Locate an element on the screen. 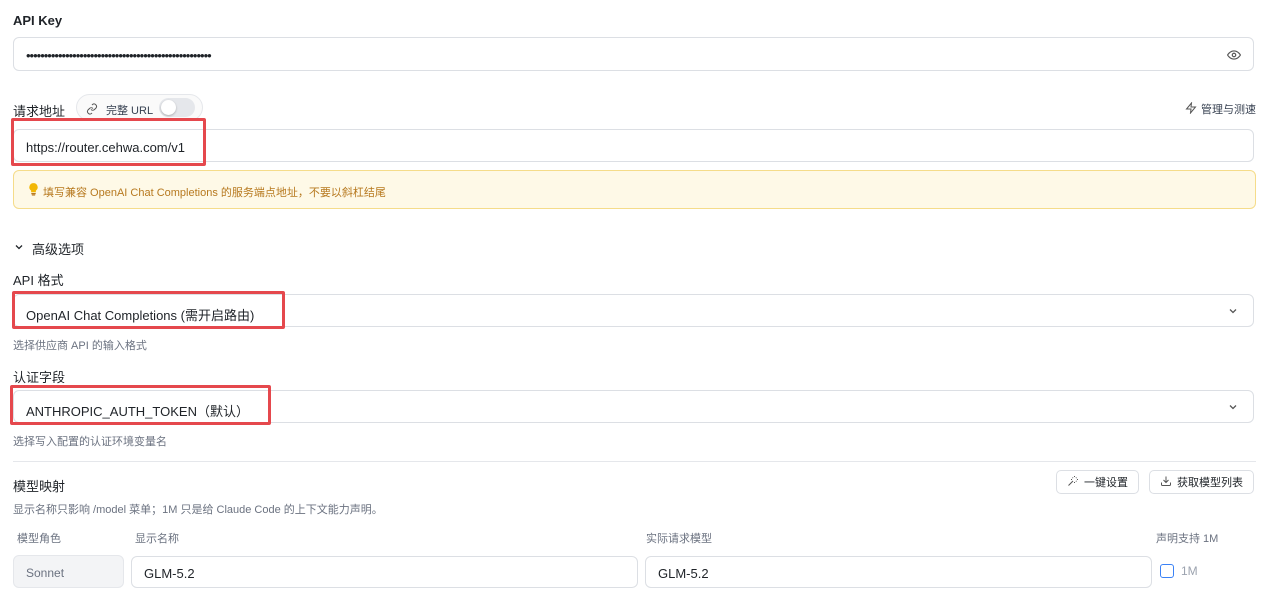 This screenshot has height=593, width=1269. model-mapping-title: 模型映射 is located at coordinates (39, 486).